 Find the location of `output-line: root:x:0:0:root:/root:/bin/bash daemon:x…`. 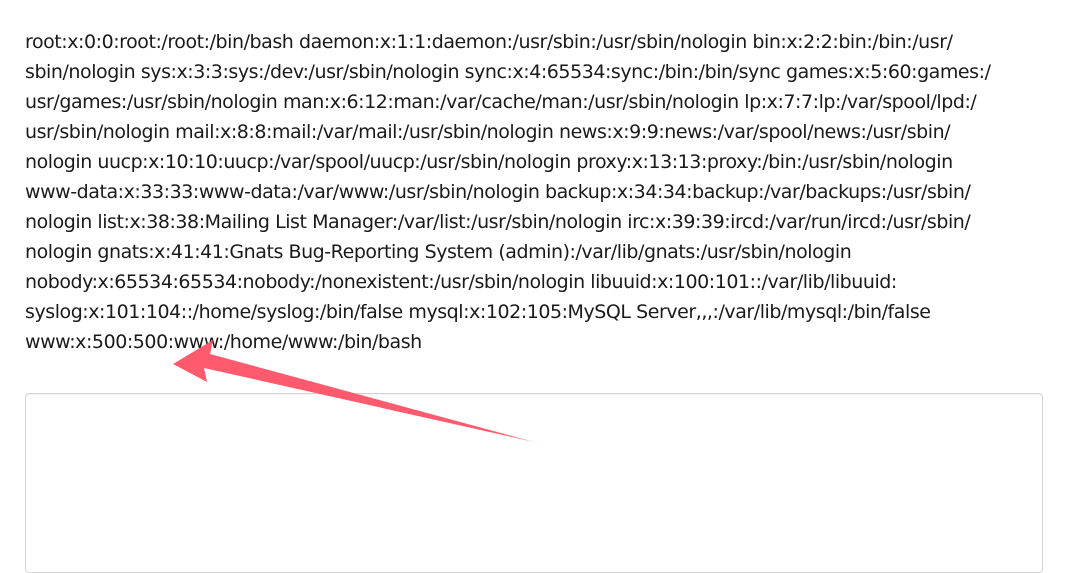

output-line: root:x:0:0:root:/root:/bin/bash daemon:x… is located at coordinates (489, 42).